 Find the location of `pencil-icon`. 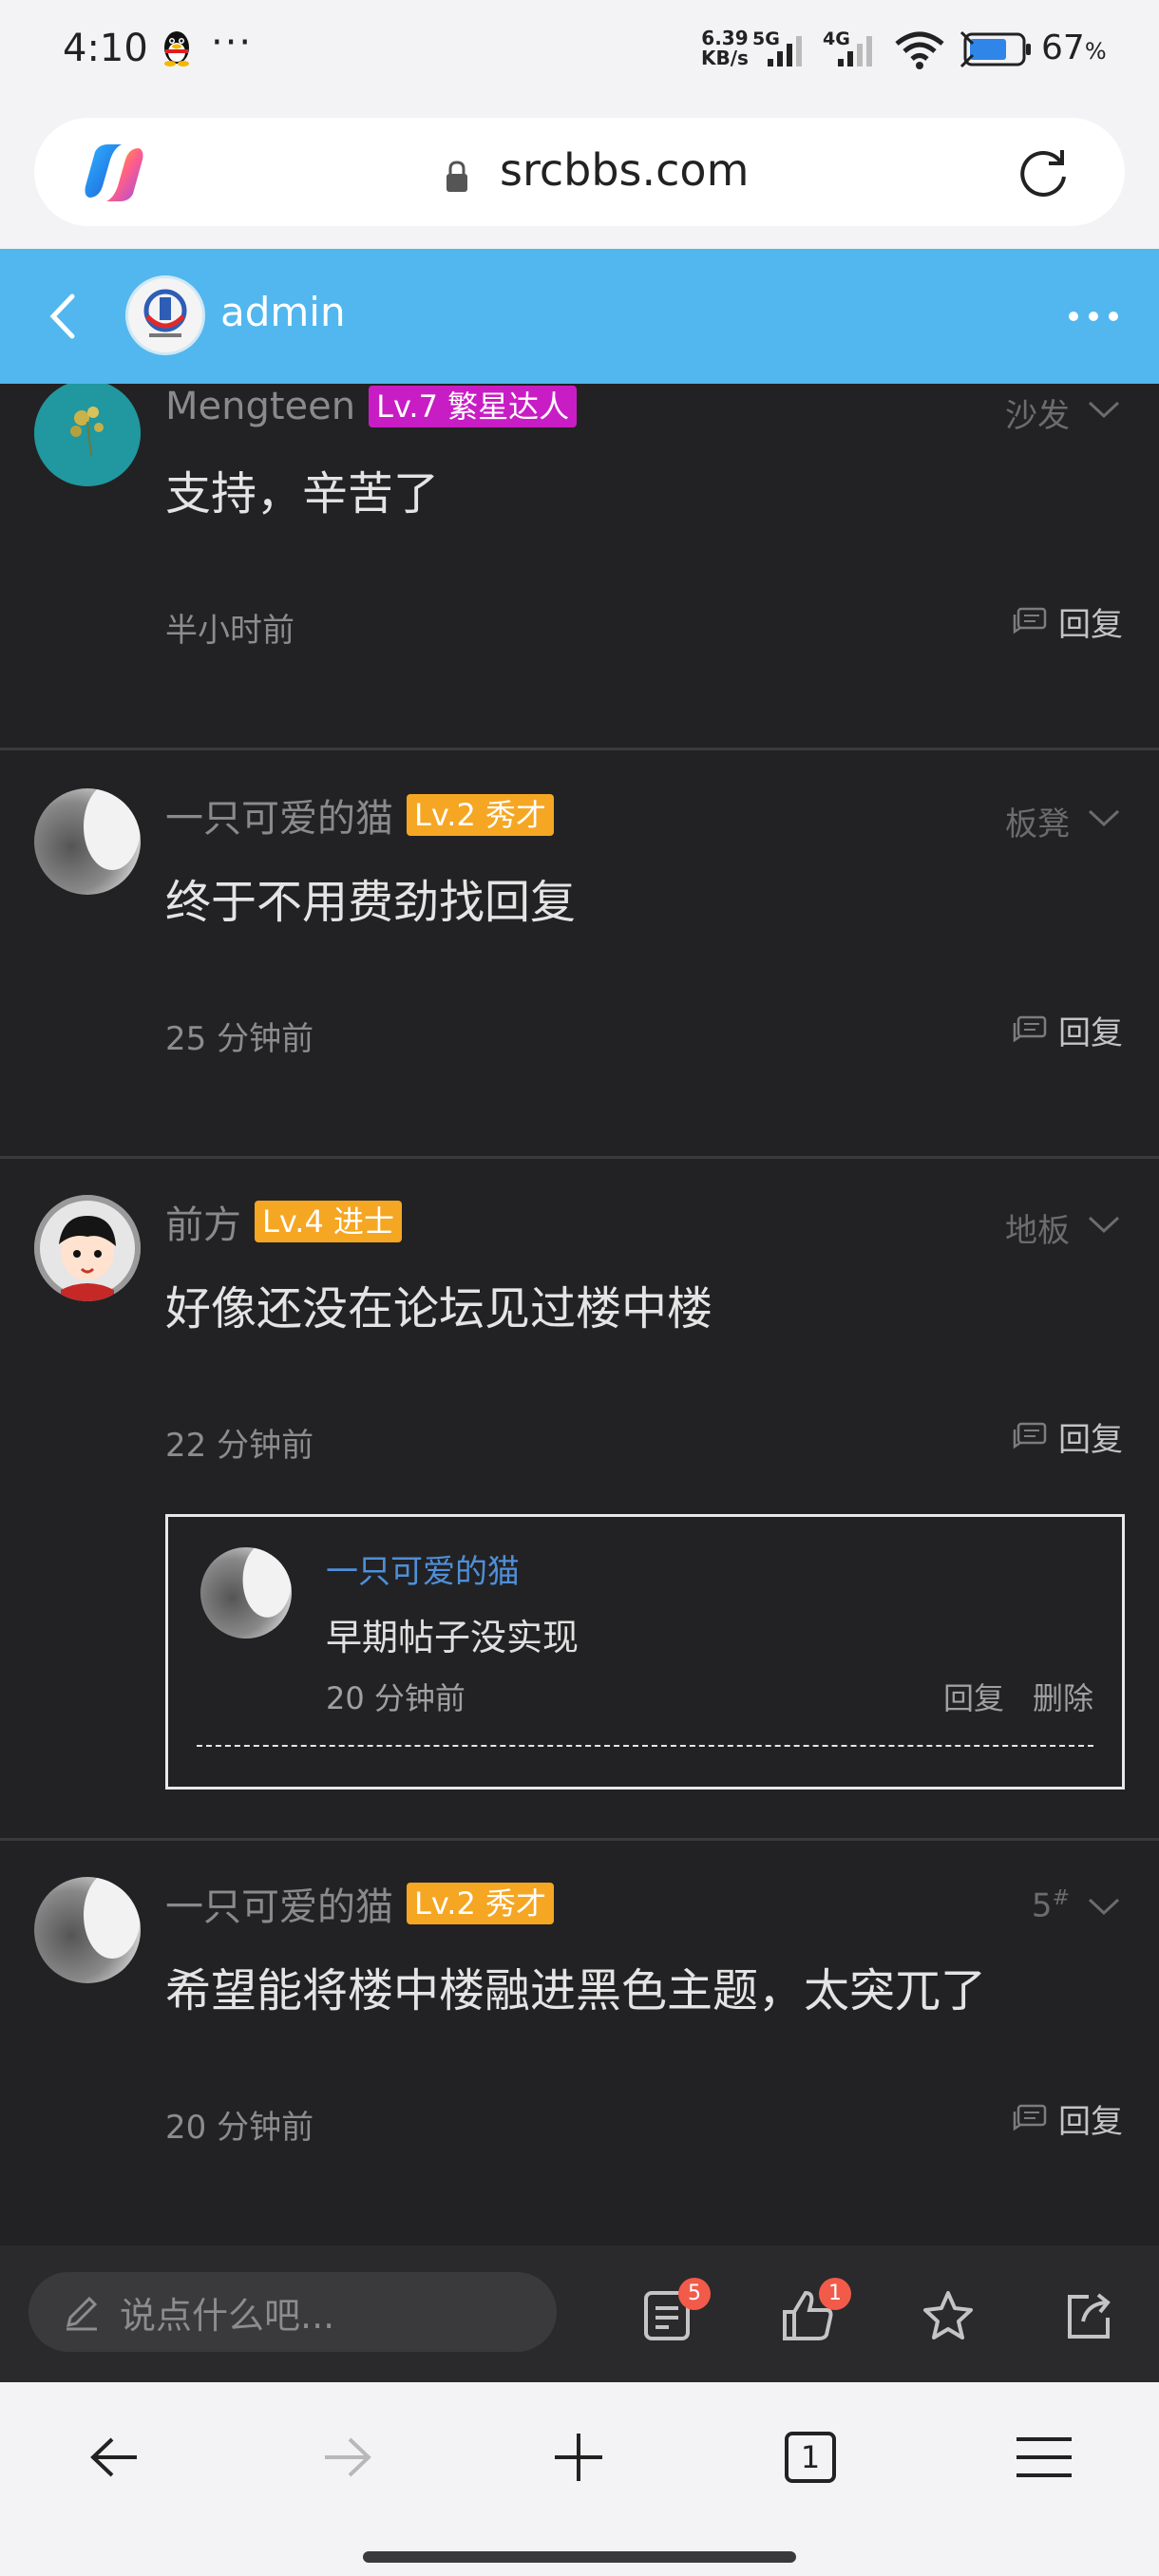

pencil-icon is located at coordinates (82, 2313).